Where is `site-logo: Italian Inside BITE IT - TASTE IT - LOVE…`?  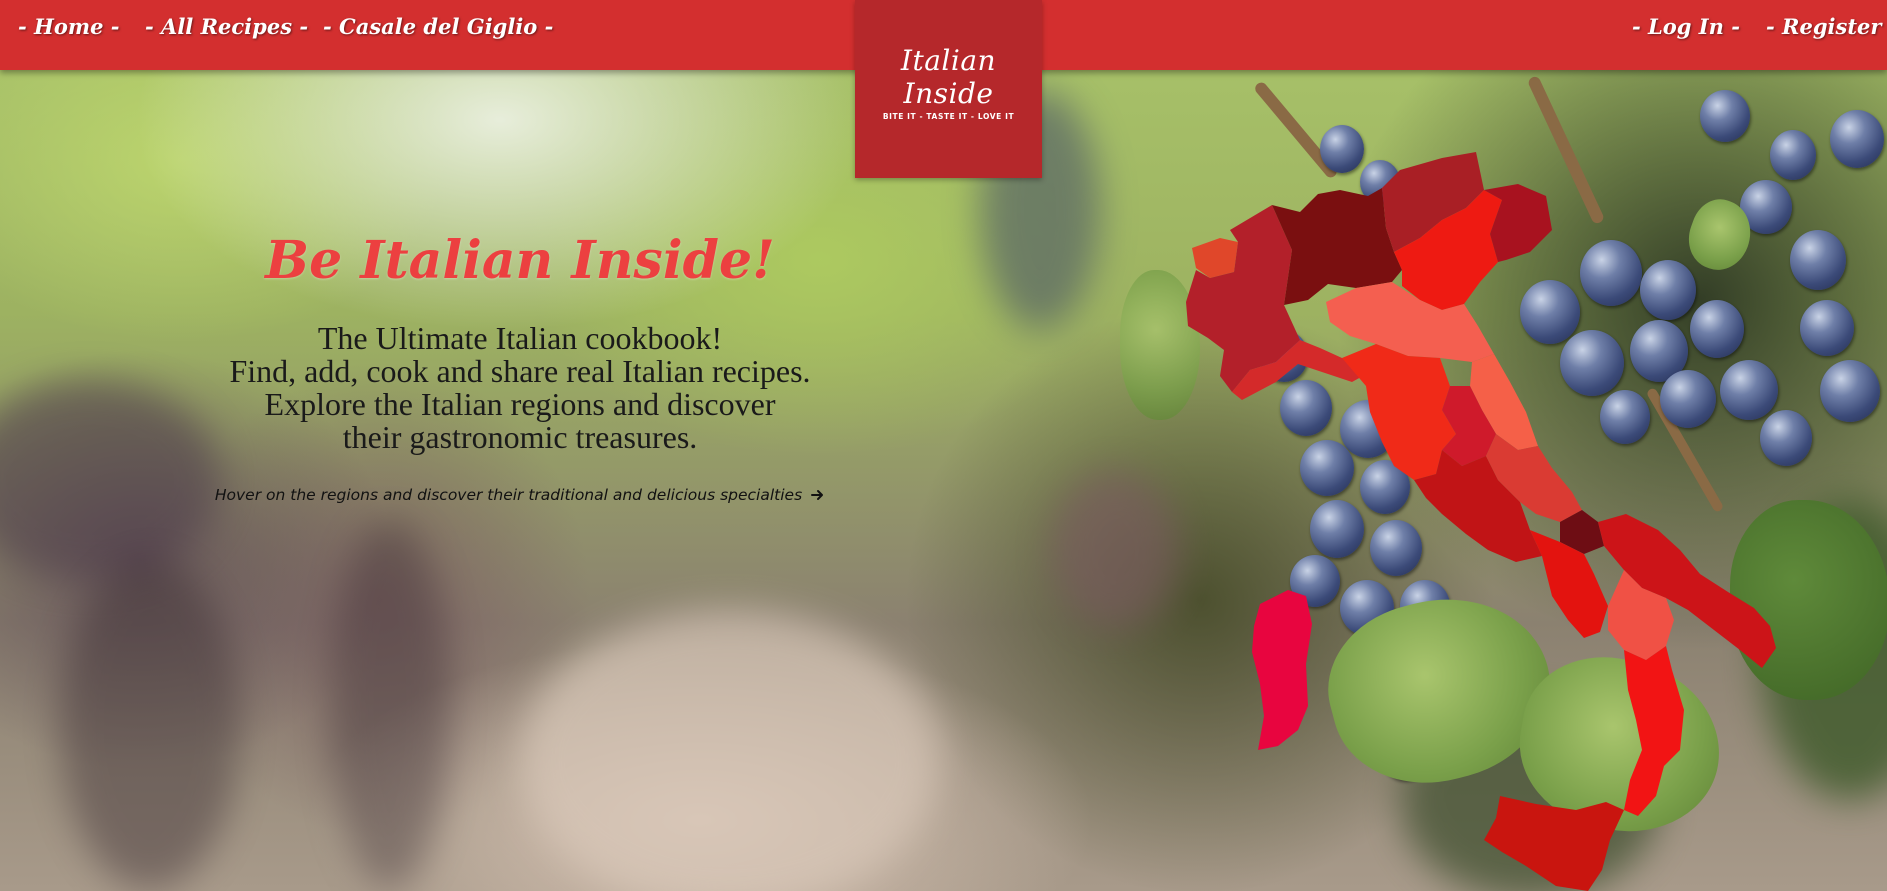 site-logo: Italian Inside BITE IT - TASTE IT - LOVE… is located at coordinates (948, 89).